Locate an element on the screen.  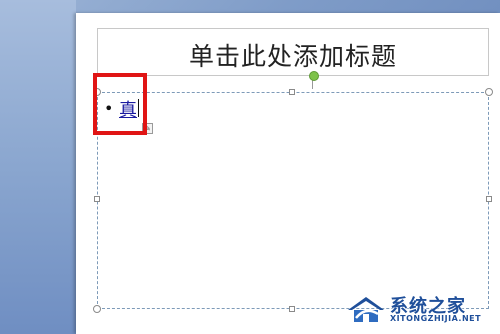
resize-handle-bottom-left is located at coordinates (97, 309).